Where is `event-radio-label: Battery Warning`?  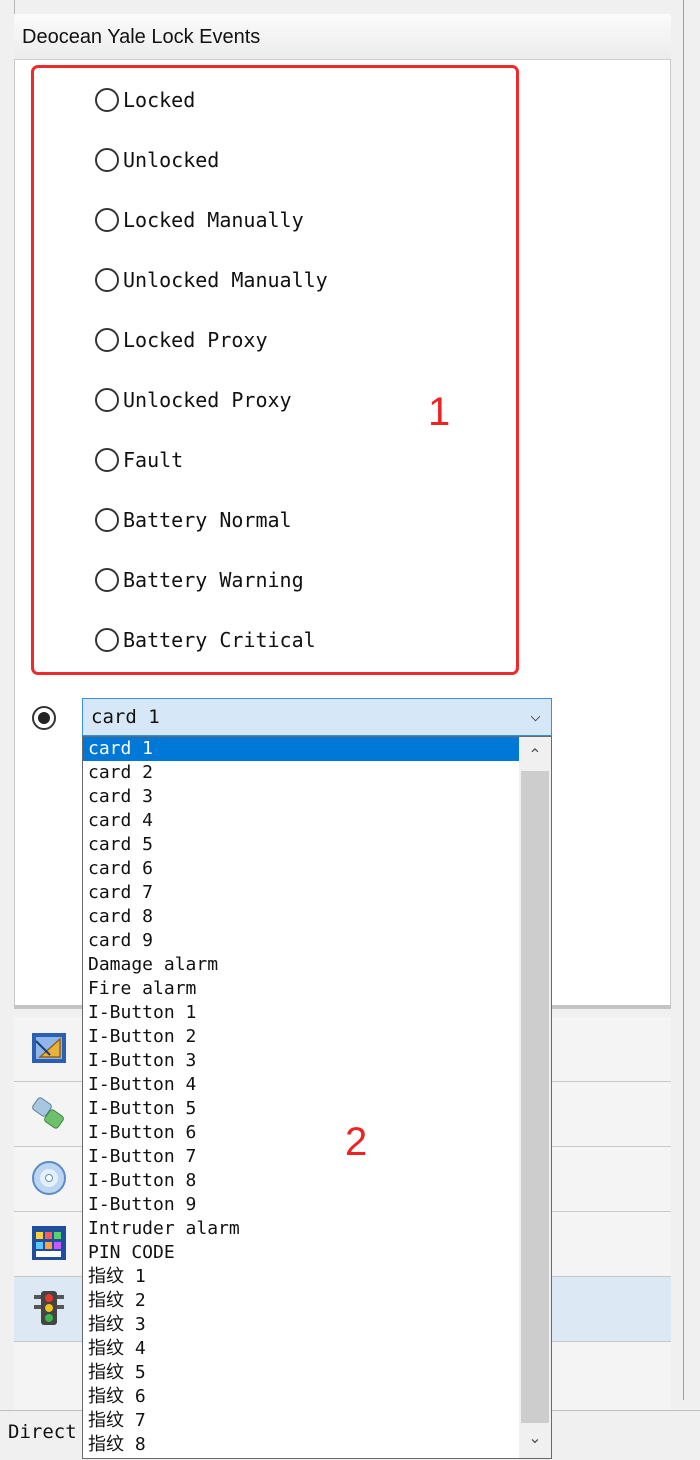
event-radio-label: Battery Warning is located at coordinates (213, 580).